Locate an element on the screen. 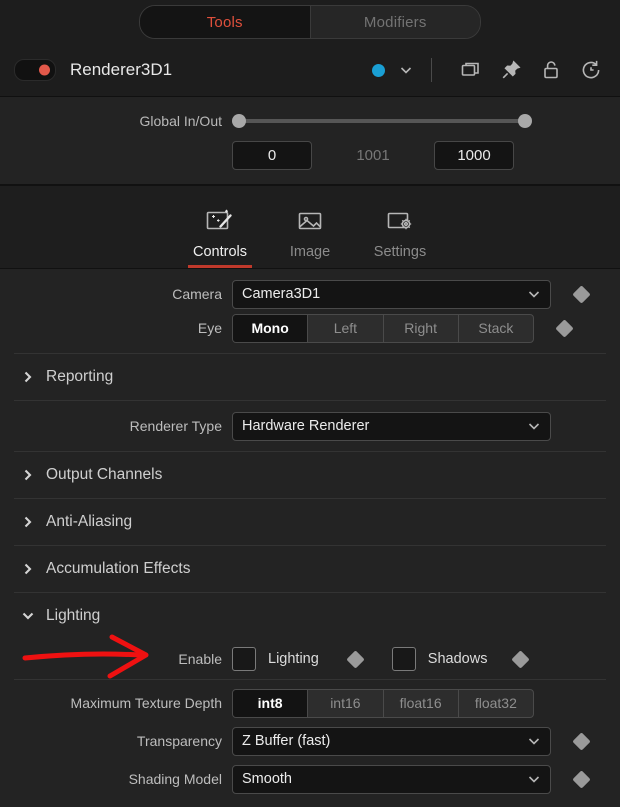  tab-modifiers: Modifiers is located at coordinates (395, 22).